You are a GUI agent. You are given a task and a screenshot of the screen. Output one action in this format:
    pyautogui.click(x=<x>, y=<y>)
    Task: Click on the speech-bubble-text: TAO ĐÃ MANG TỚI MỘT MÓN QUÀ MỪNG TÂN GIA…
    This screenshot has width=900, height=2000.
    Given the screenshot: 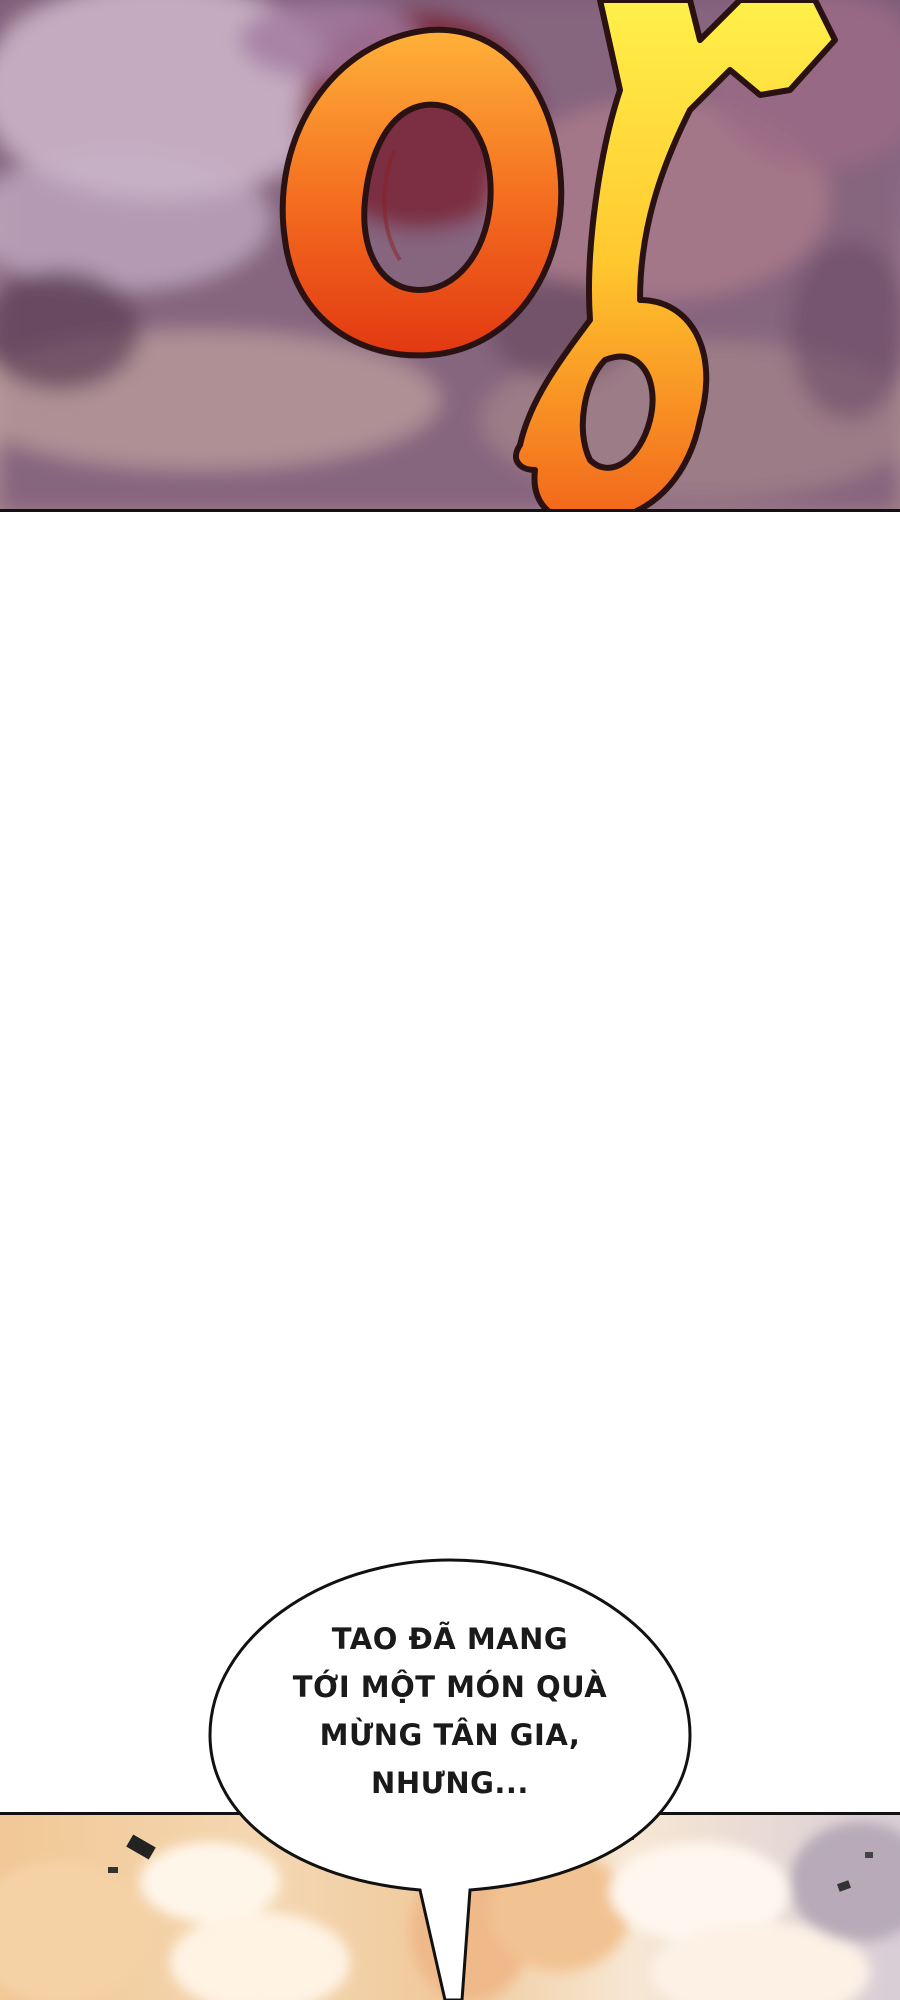 What is the action you would take?
    pyautogui.click(x=450, y=1711)
    